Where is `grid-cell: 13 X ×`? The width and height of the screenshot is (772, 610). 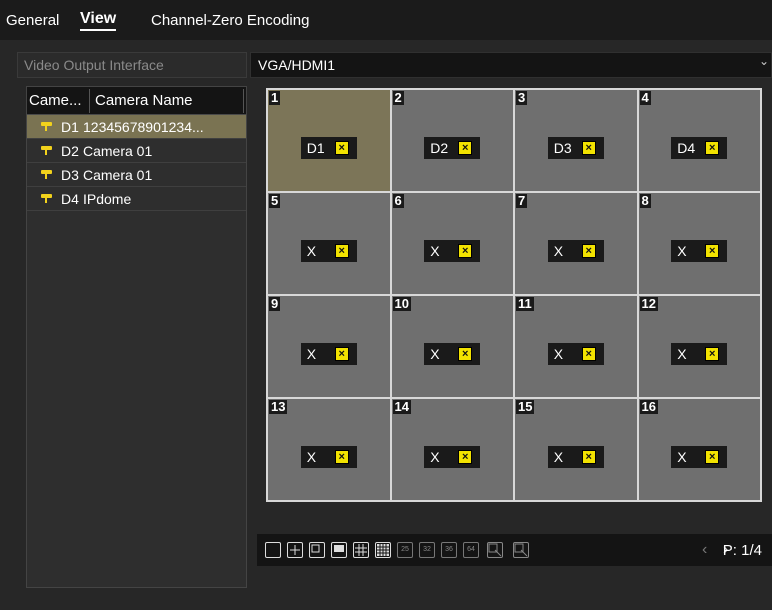 grid-cell: 13 X × is located at coordinates (329, 449).